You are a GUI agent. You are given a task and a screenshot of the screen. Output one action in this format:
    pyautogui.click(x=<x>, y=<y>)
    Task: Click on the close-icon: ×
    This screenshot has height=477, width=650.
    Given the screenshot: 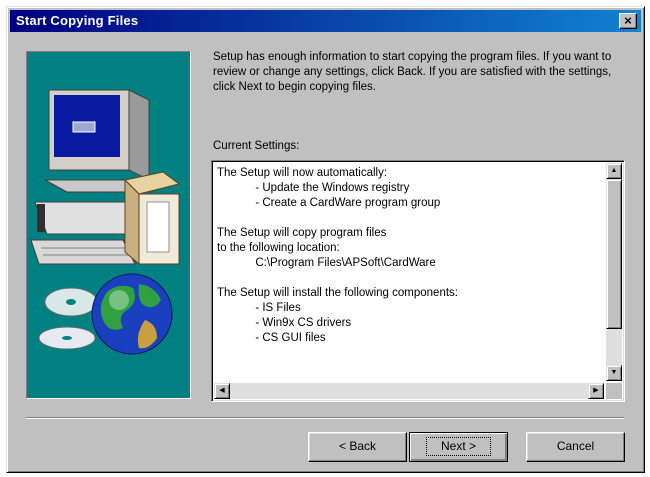 What is the action you would take?
    pyautogui.click(x=628, y=20)
    